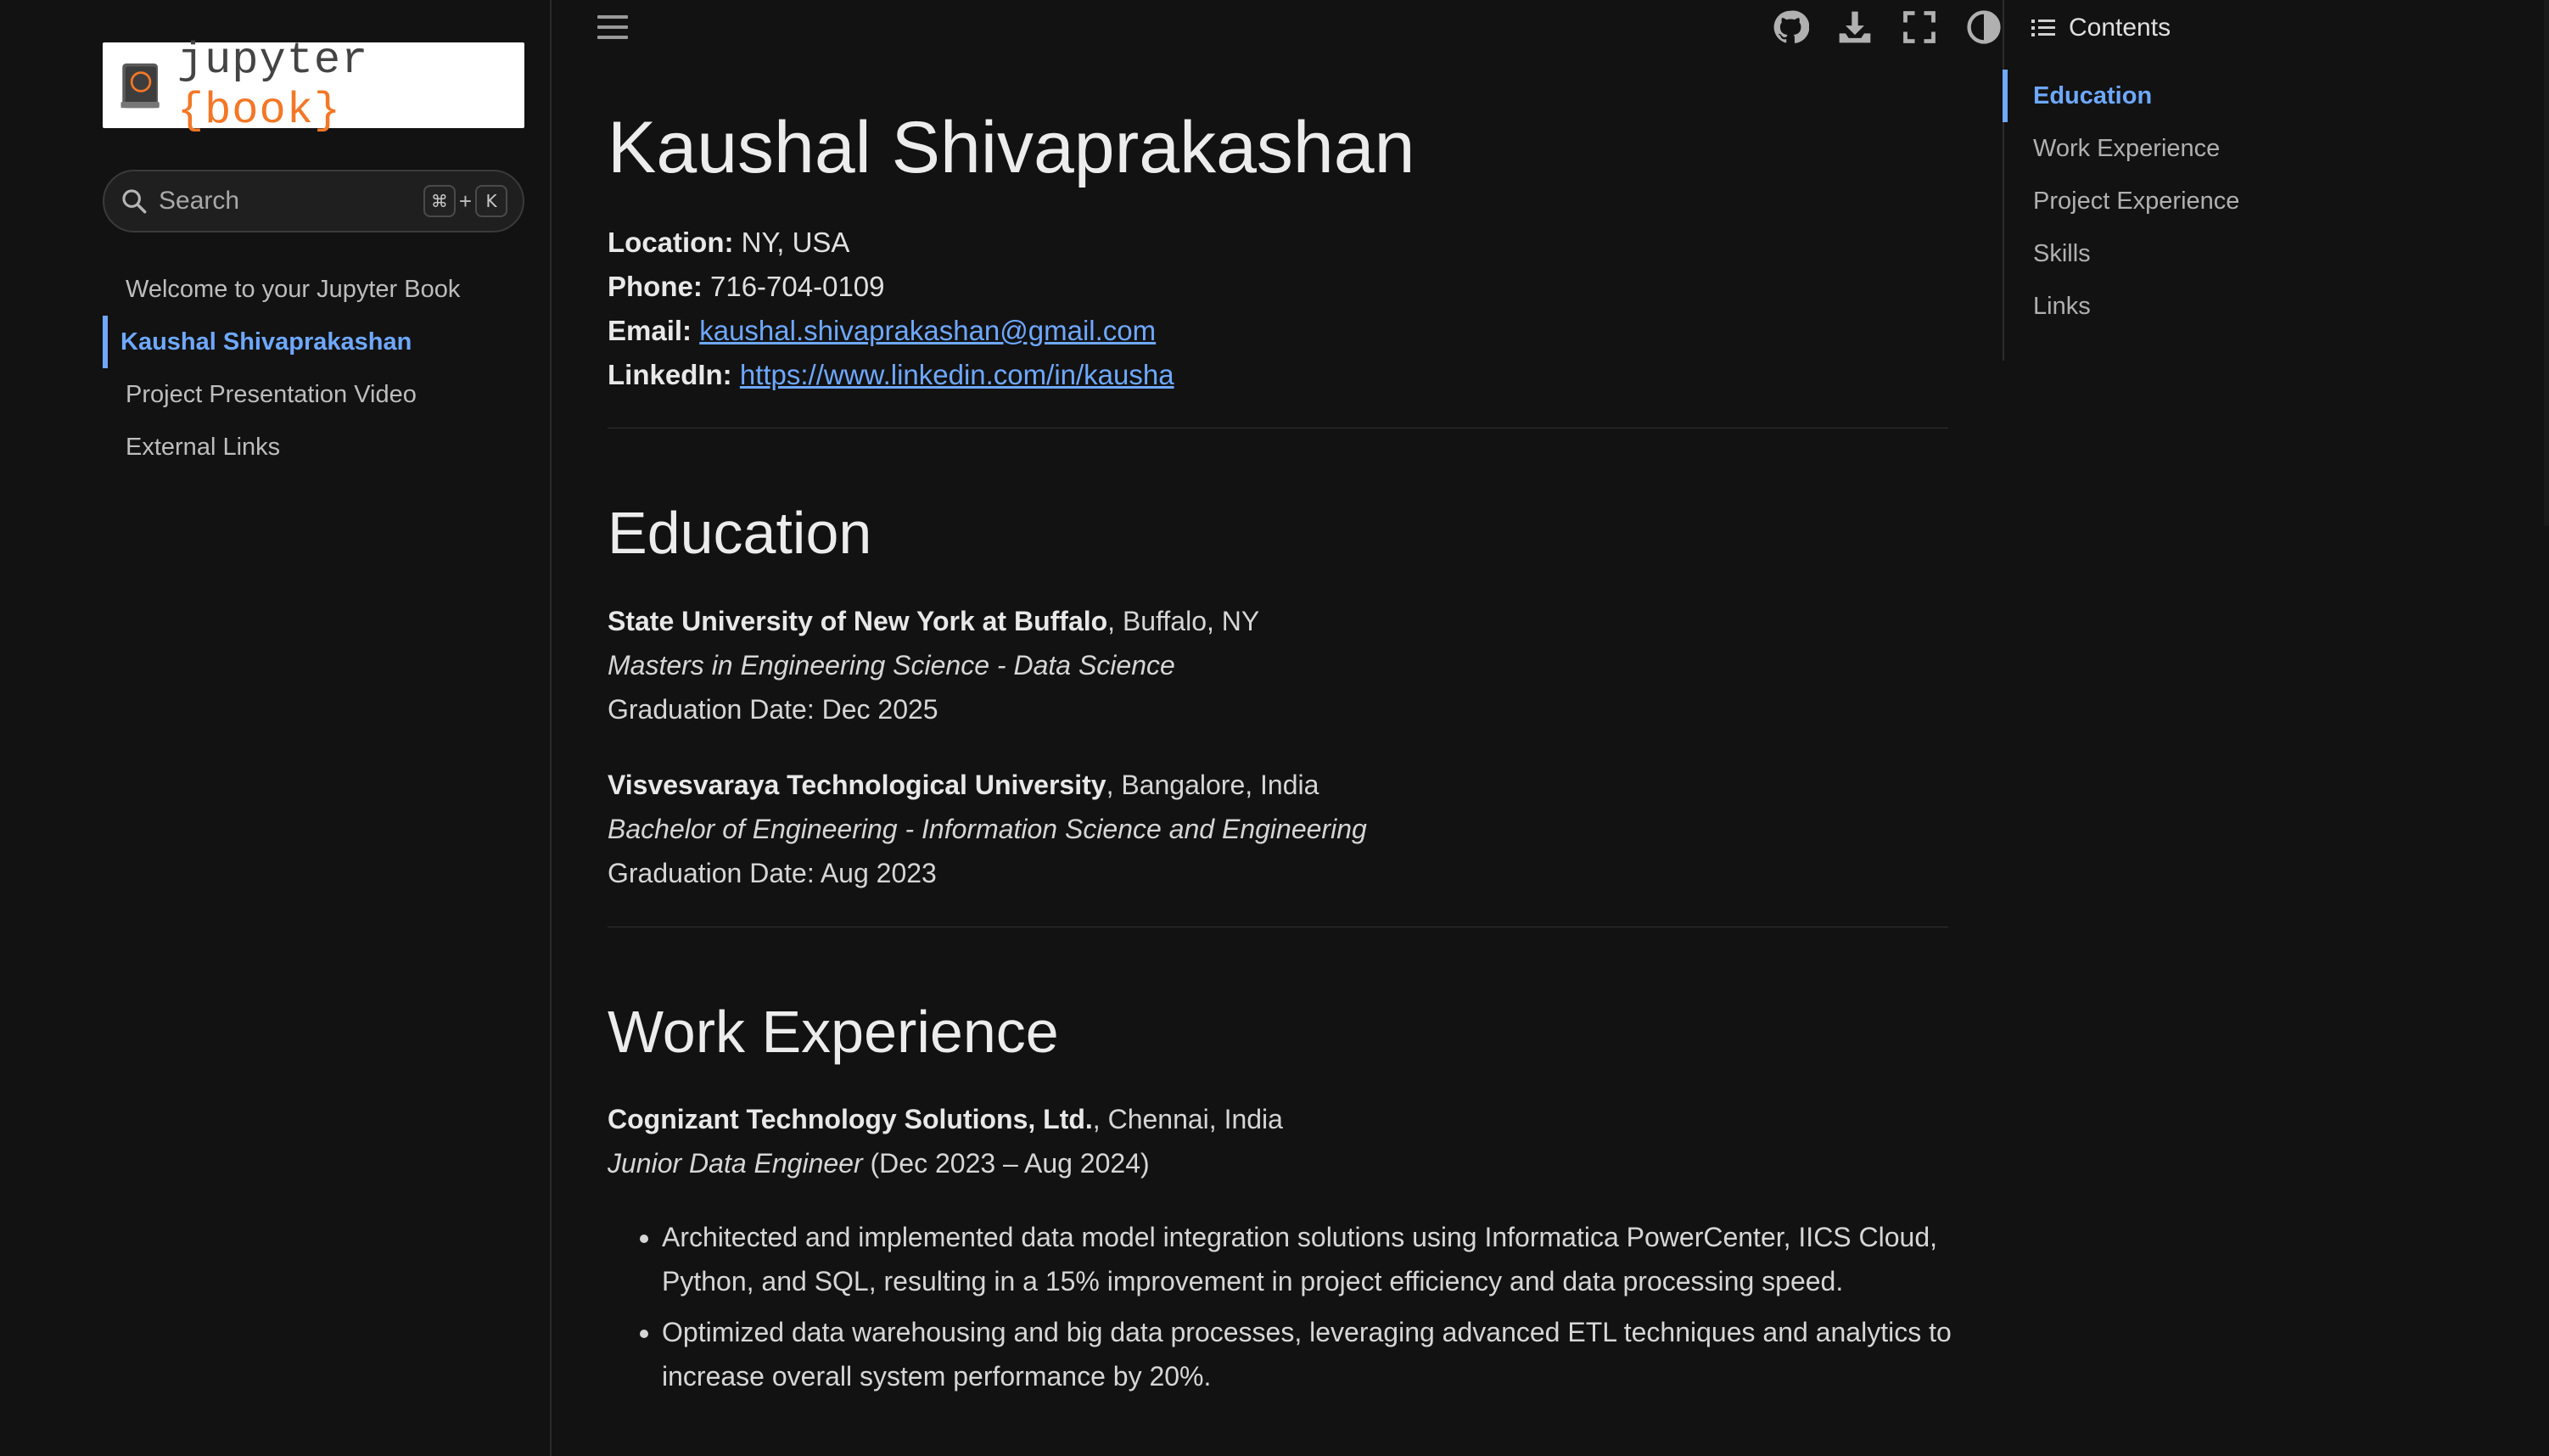 The image size is (2549, 1456). Describe the element at coordinates (928, 331) in the screenshot. I see `email-link: kaushal.shivaprakashan@gmail.com` at that location.